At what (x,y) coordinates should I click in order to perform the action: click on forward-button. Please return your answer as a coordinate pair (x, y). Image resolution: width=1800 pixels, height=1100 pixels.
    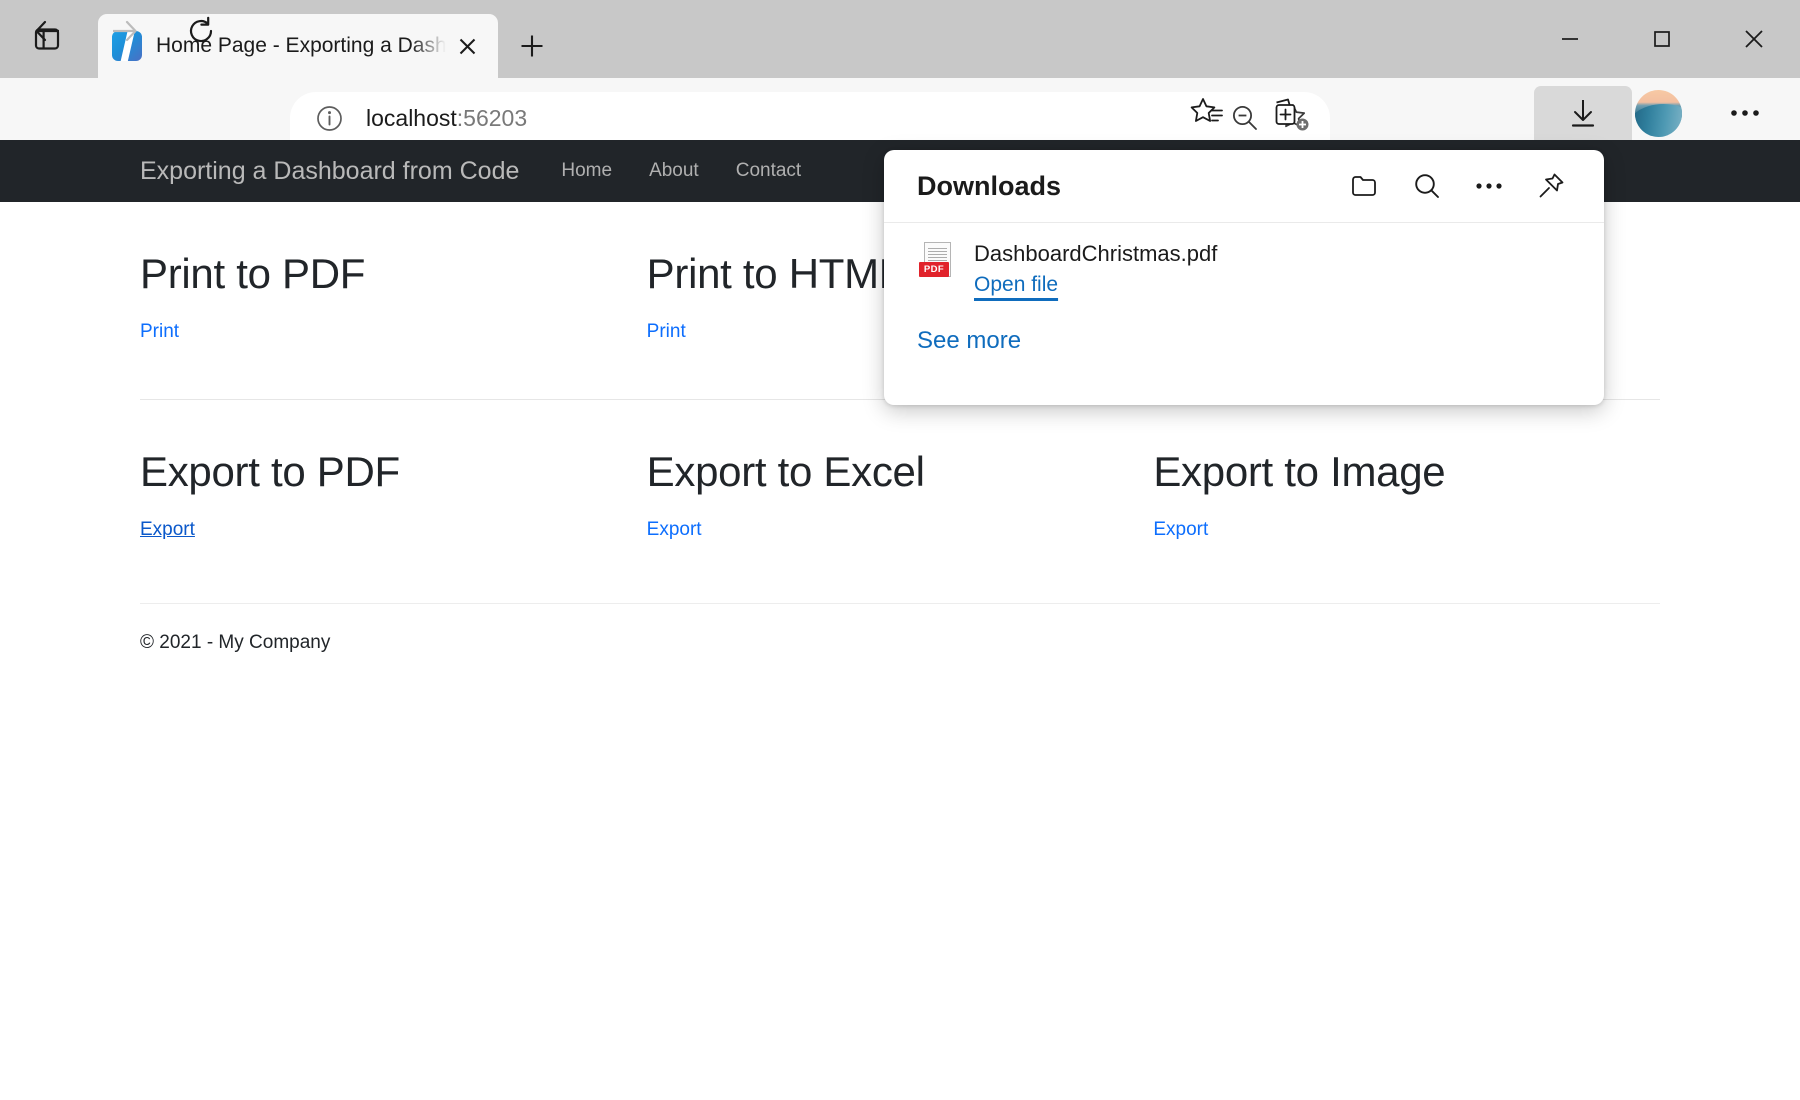
    Looking at the image, I should click on (124, 31).